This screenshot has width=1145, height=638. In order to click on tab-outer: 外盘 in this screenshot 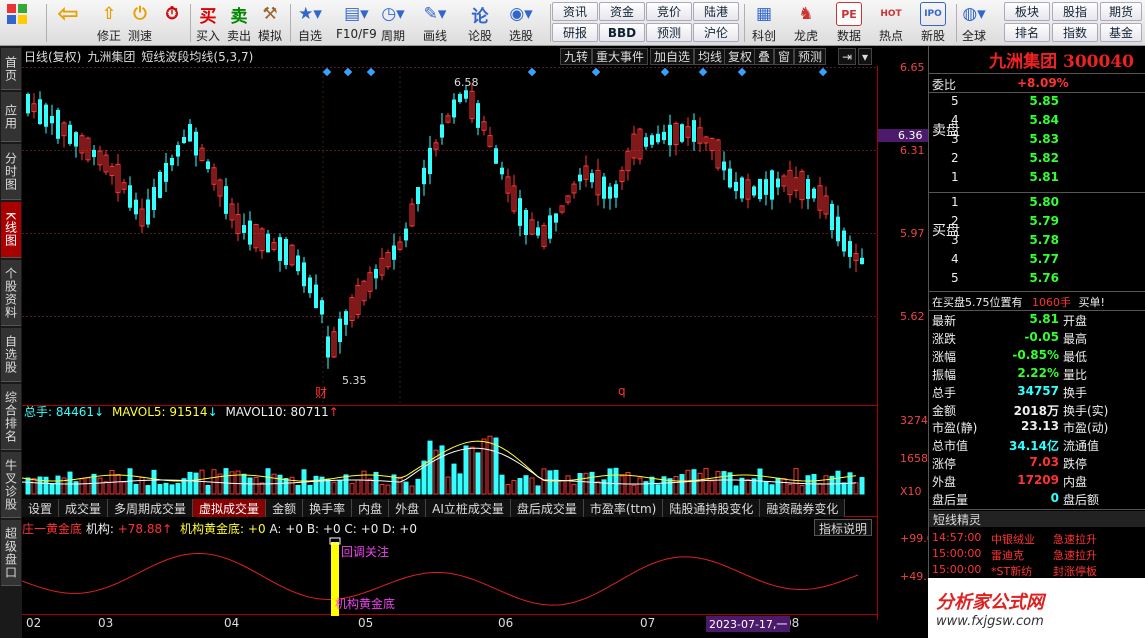, I will do `click(408, 508)`.